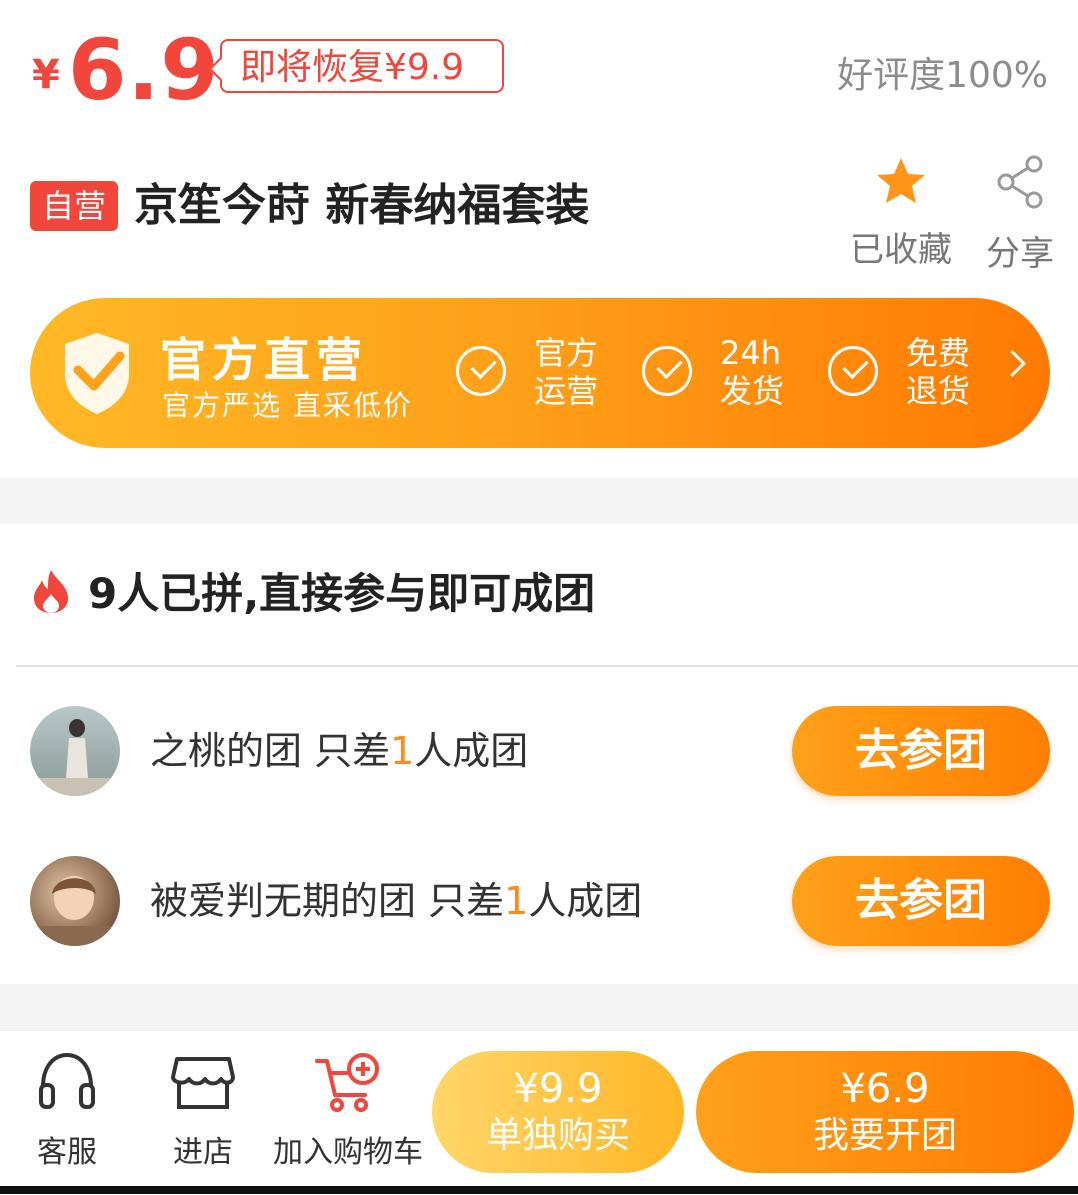 The image size is (1078, 1195). I want to click on group-row: 之桃的团 只差1人成团 去参团, so click(539, 751).